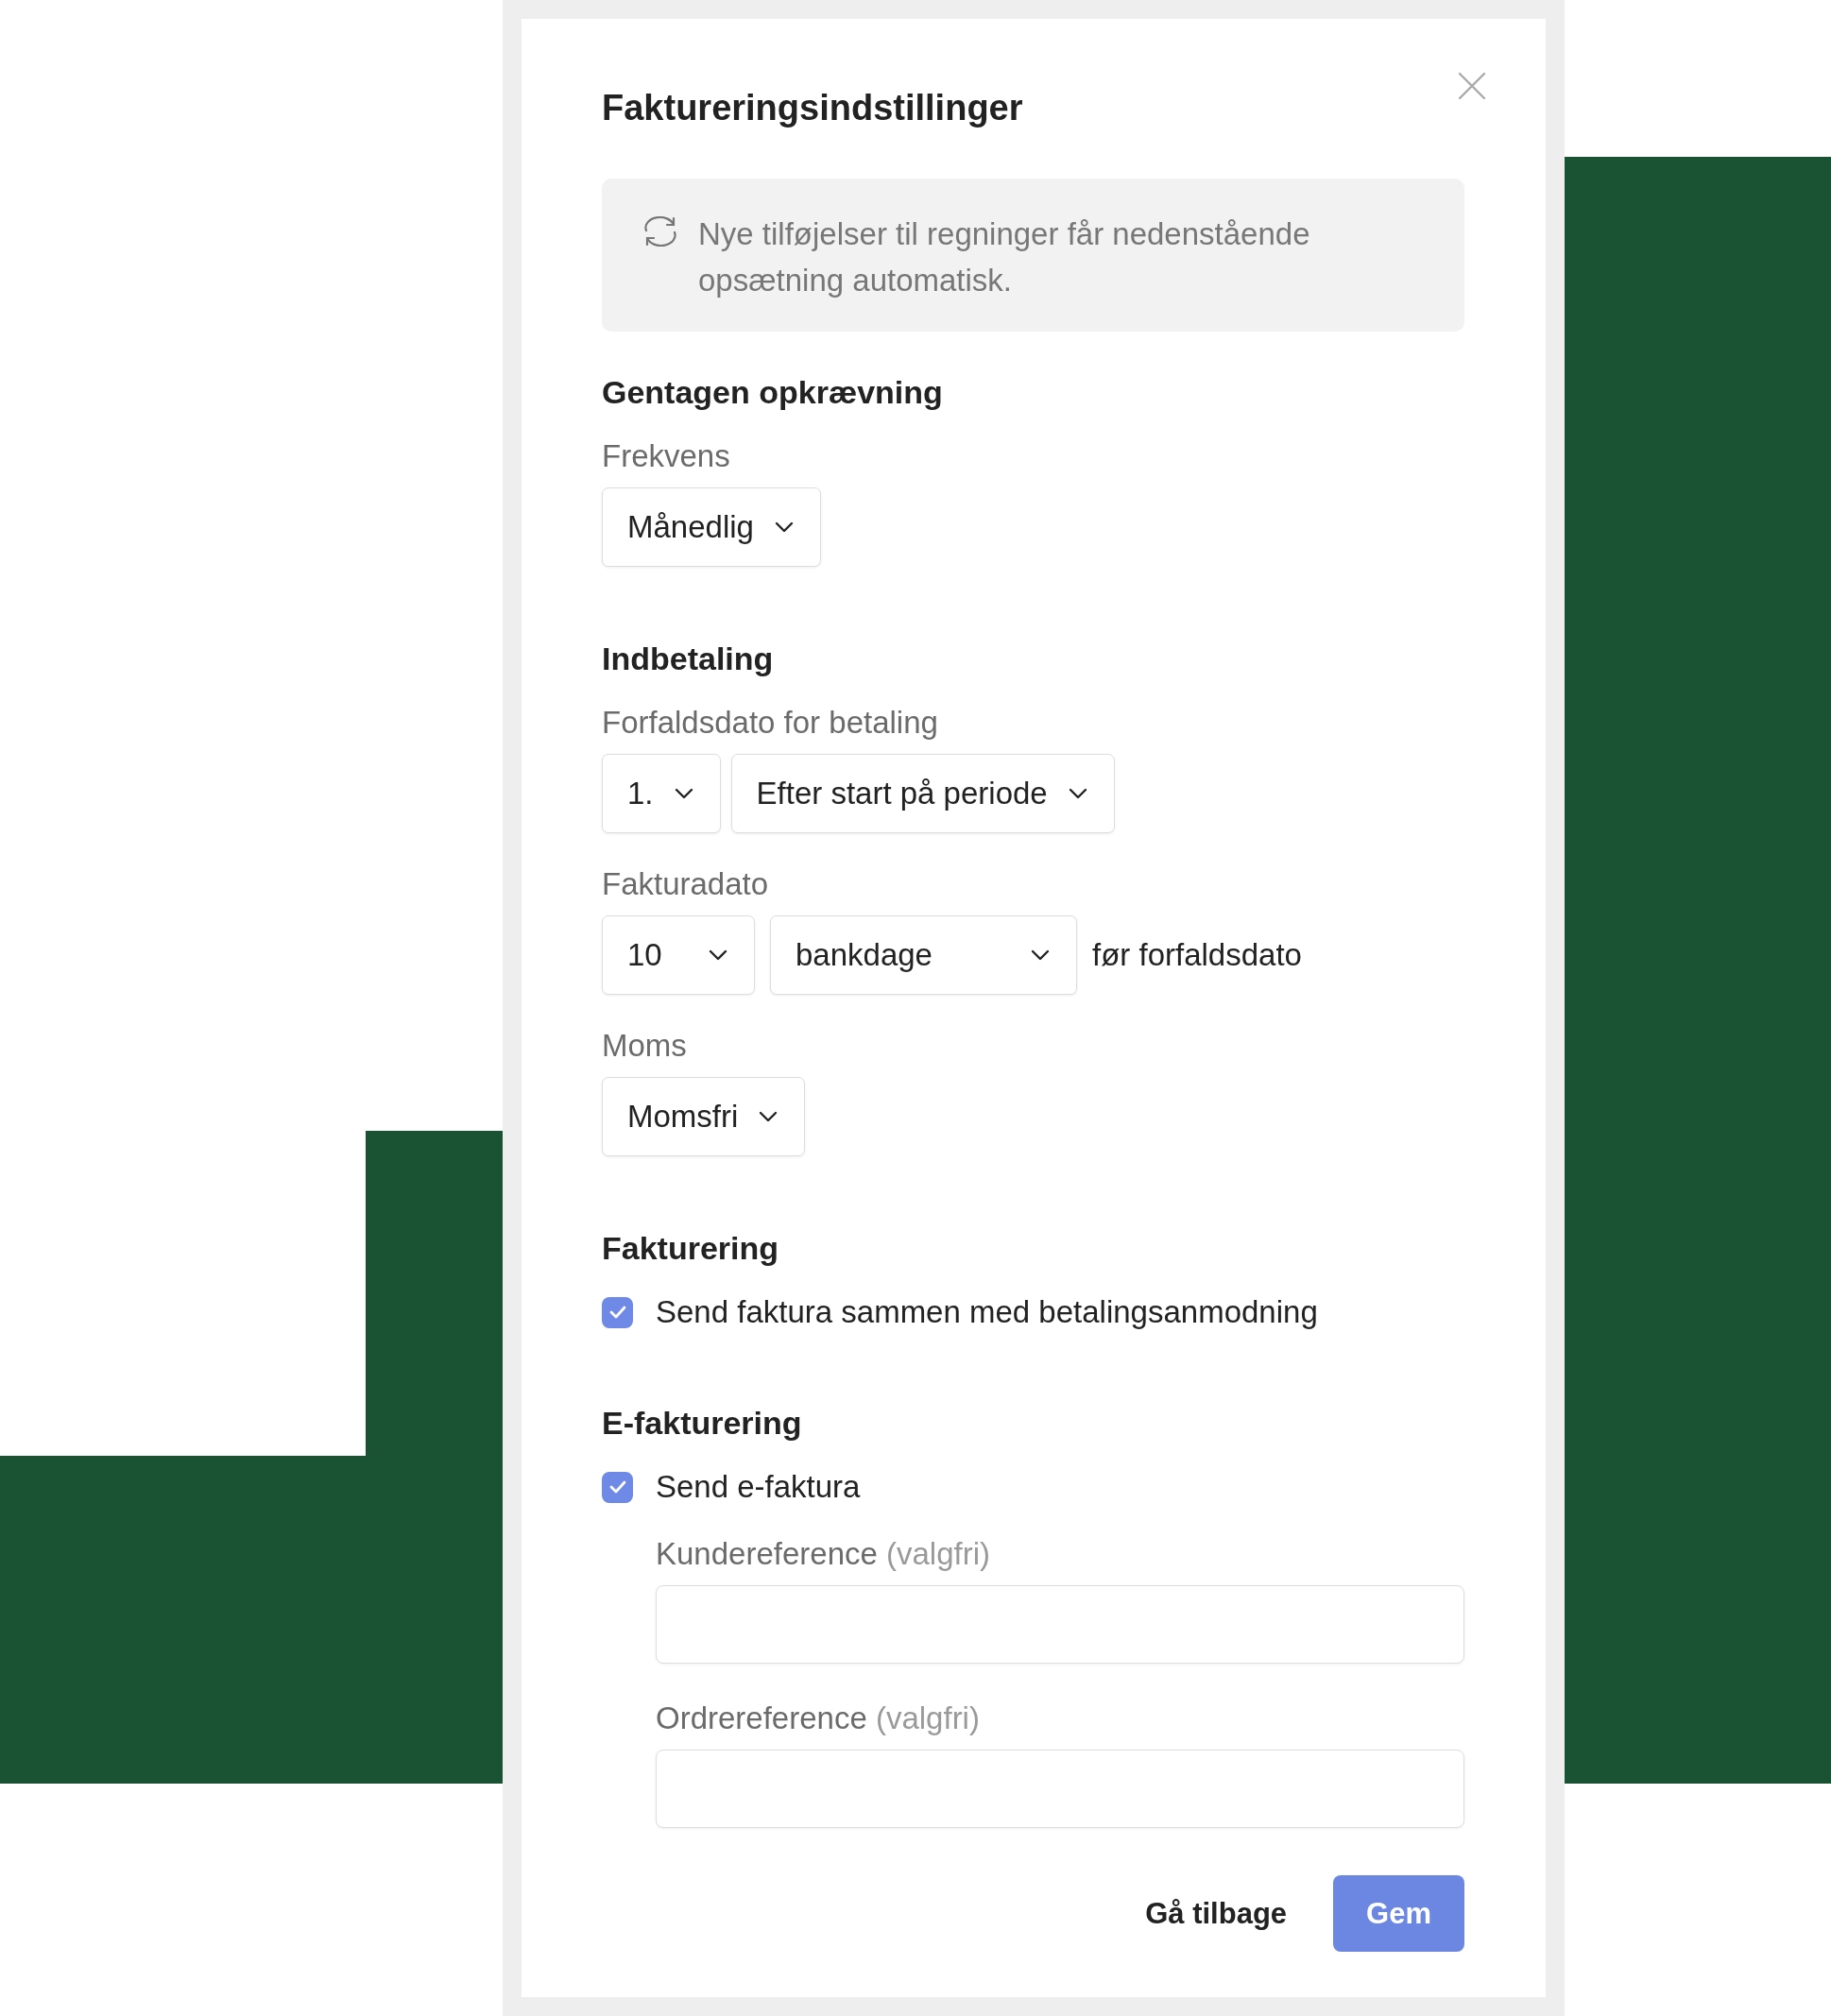 Image resolution: width=1831 pixels, height=2016 pixels. Describe the element at coordinates (770, 723) in the screenshot. I see `field-label: Forfaldsdato for betaling` at that location.